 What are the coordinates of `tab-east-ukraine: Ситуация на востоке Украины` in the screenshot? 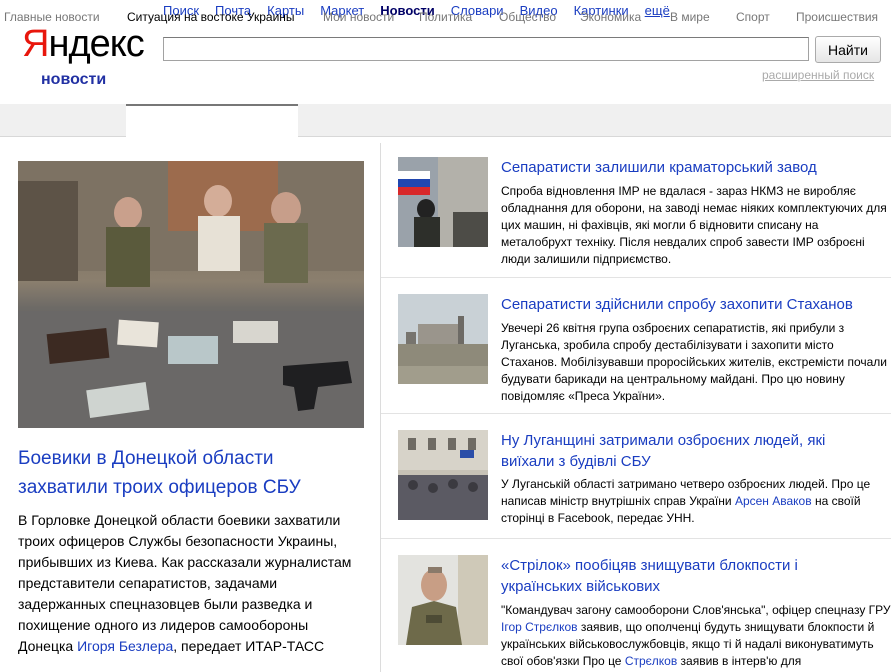 It's located at (211, 17).